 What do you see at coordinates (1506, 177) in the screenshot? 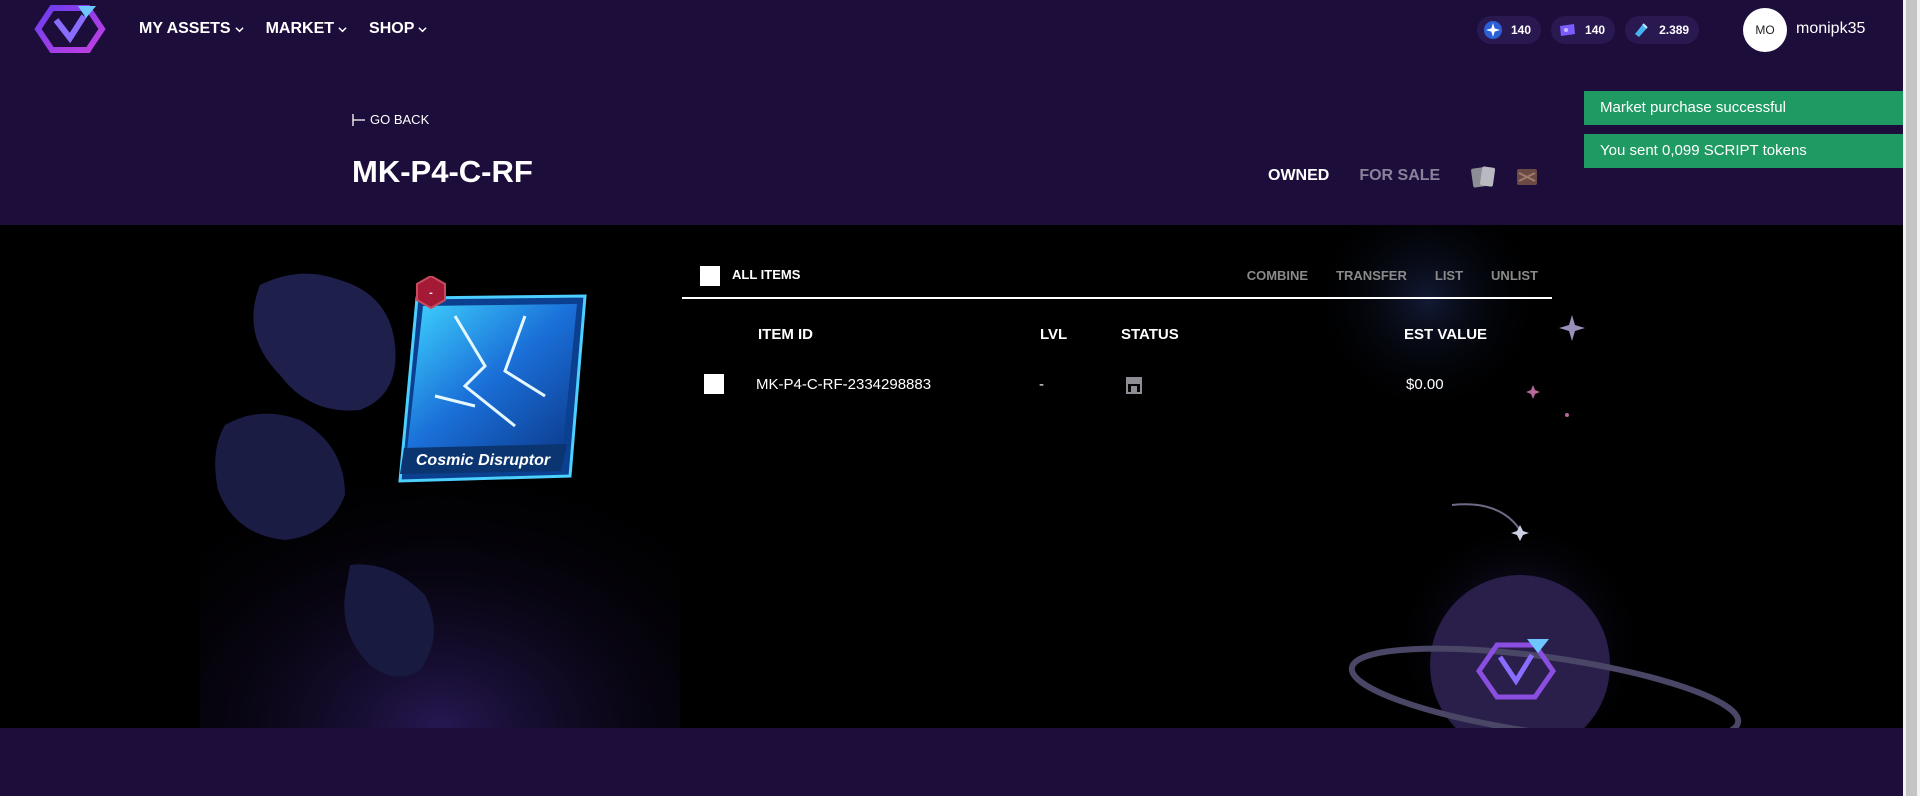
I see `view-toggle` at bounding box center [1506, 177].